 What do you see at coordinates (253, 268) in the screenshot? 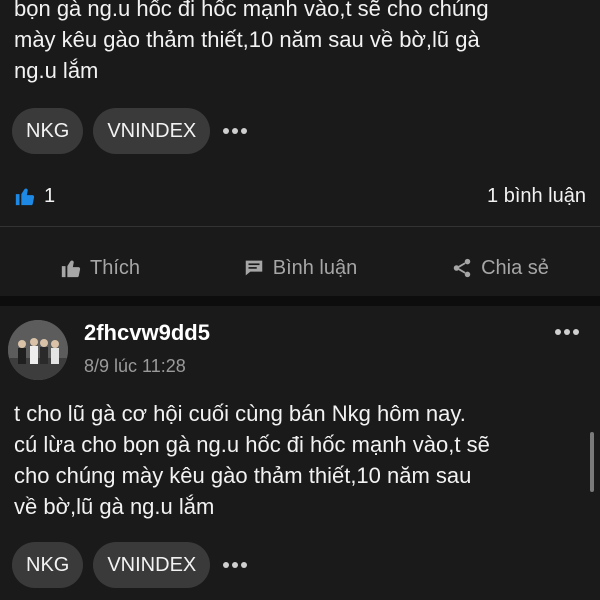
I see `comment-icon` at bounding box center [253, 268].